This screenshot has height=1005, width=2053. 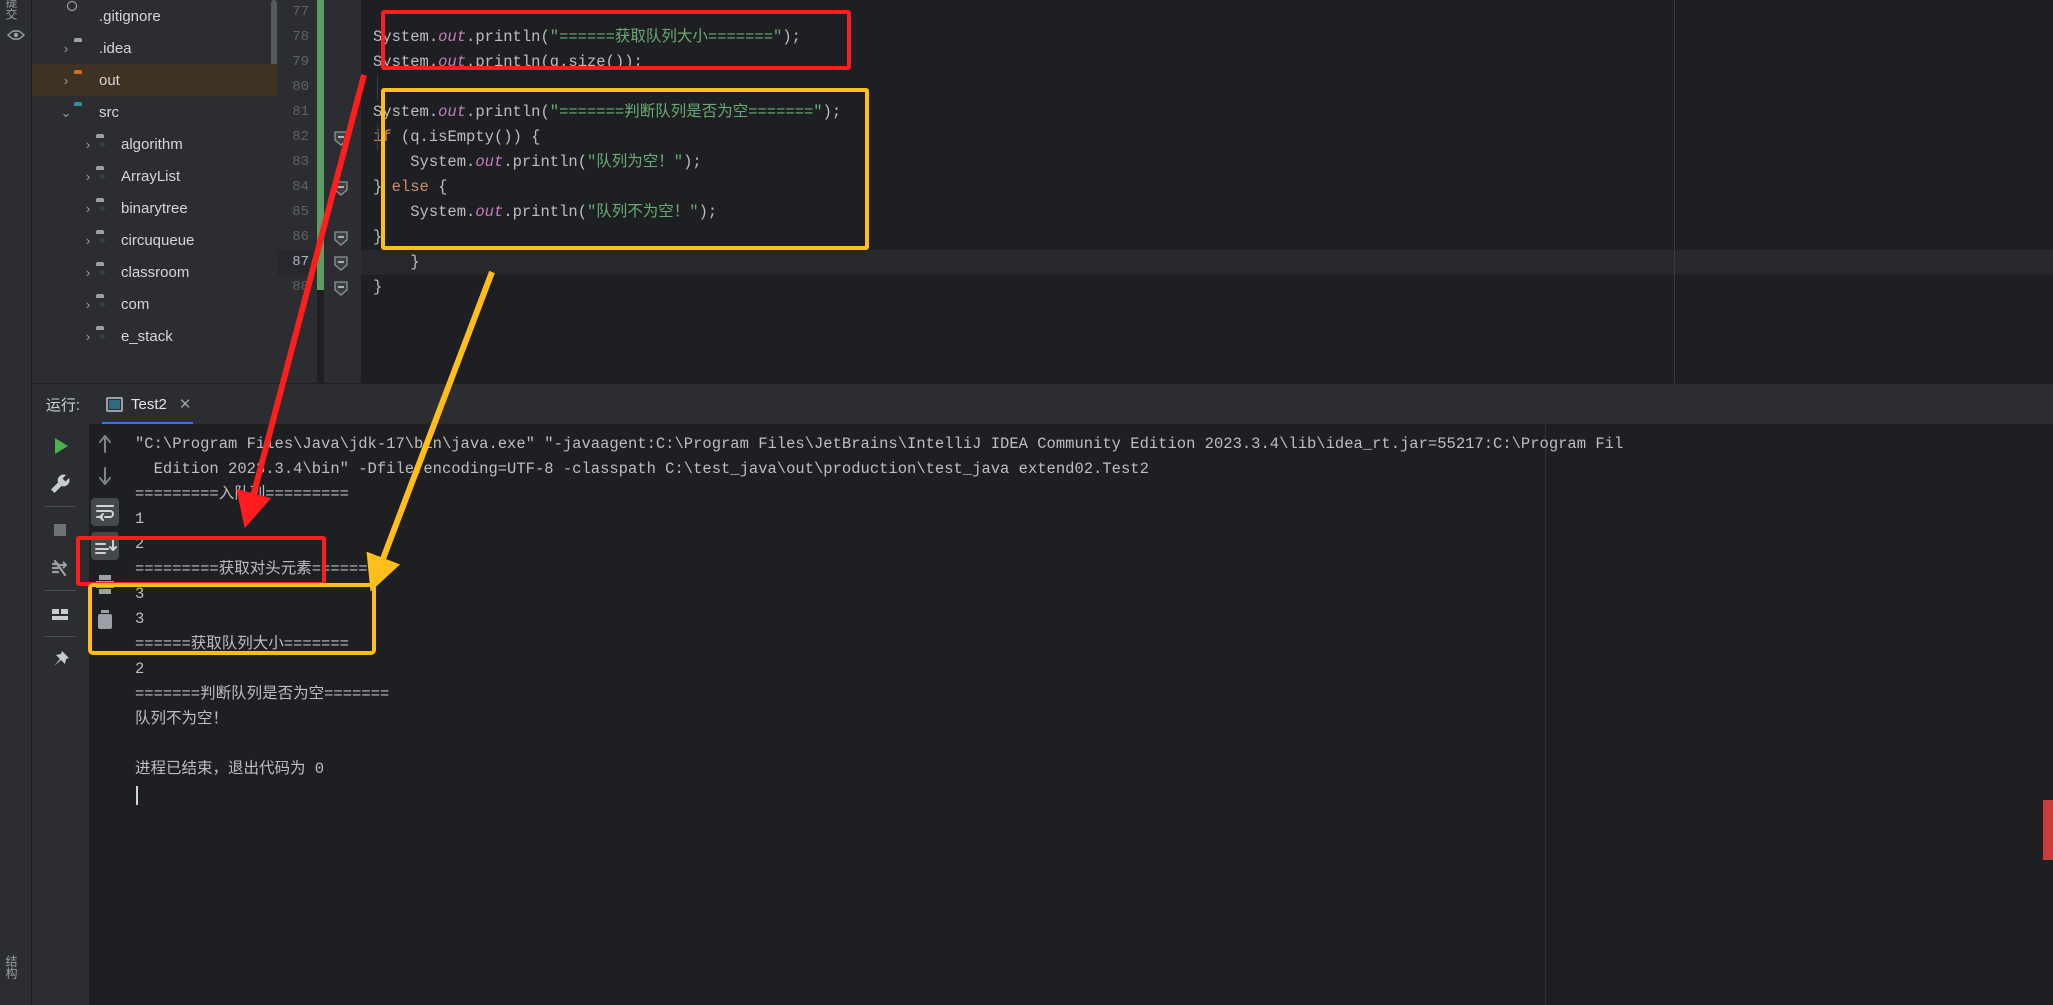 What do you see at coordinates (140, 544) in the screenshot?
I see `console-line: 2` at bounding box center [140, 544].